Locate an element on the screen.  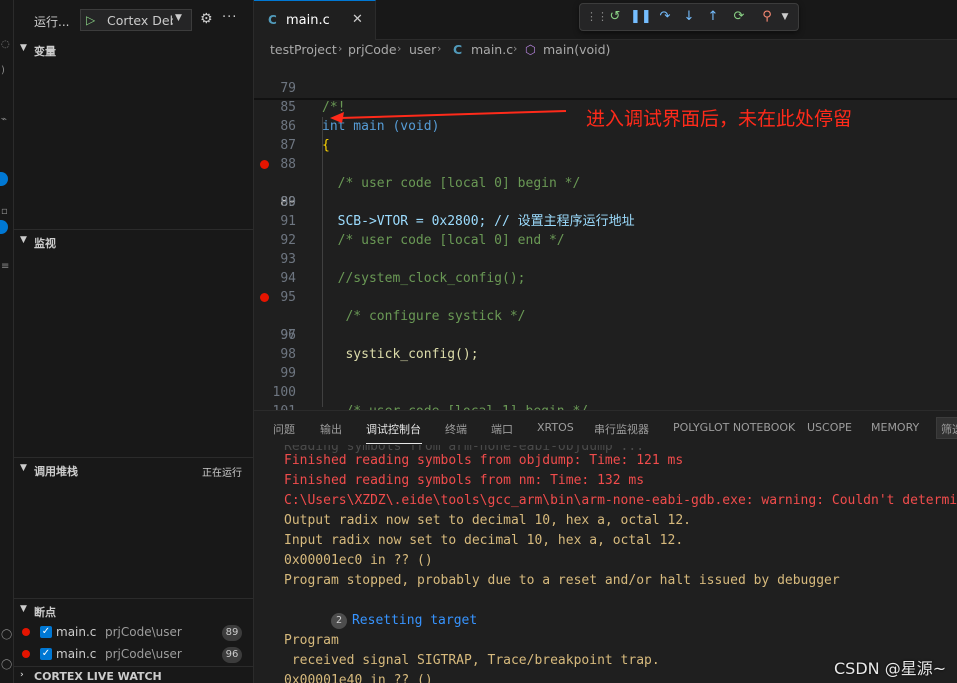
tab-ports: 端口 is located at coordinates (502, 429).